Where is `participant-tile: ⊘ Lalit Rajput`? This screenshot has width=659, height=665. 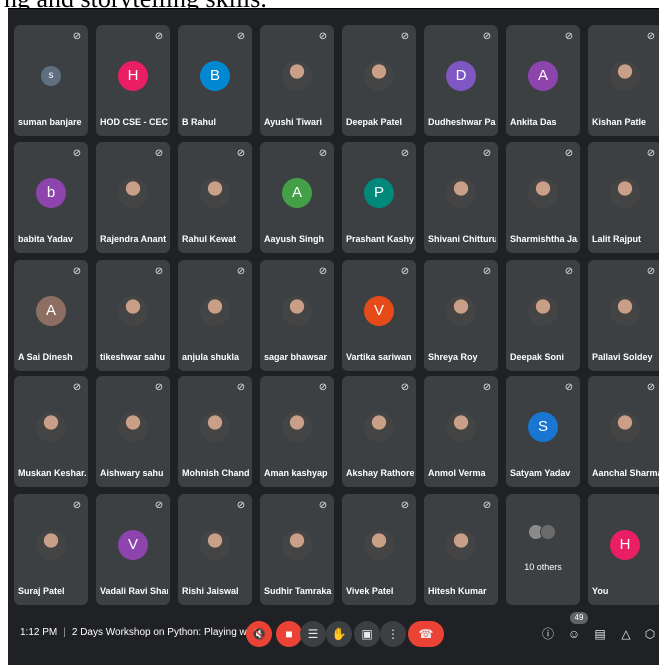
participant-tile: ⊘ Lalit Rajput is located at coordinates (623, 197).